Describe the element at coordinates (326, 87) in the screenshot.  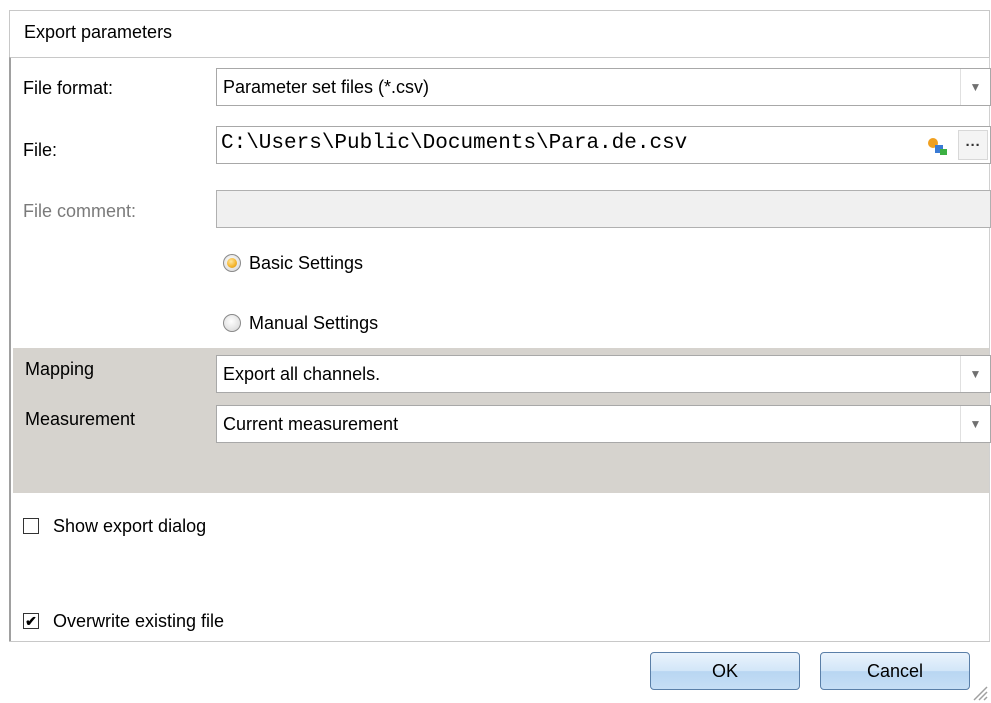
I see `file-format-value: Parameter set files (*.csv)` at that location.